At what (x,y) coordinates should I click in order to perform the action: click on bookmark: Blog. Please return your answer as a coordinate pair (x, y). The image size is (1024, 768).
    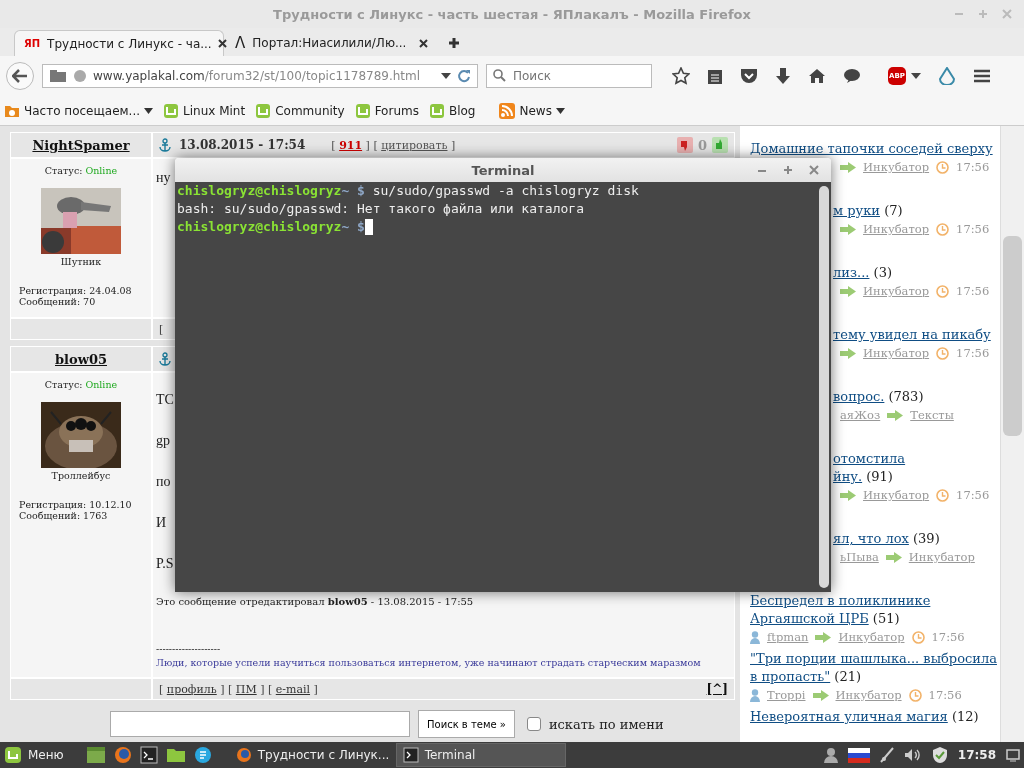
    Looking at the image, I should click on (452, 110).